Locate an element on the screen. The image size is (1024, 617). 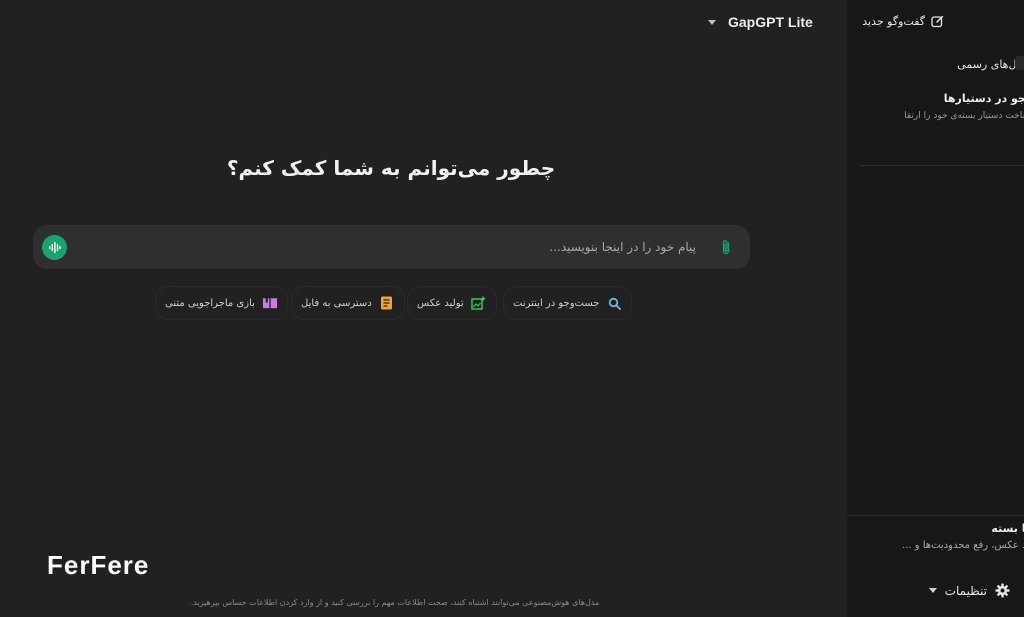
image-plus-icon is located at coordinates (479, 303).